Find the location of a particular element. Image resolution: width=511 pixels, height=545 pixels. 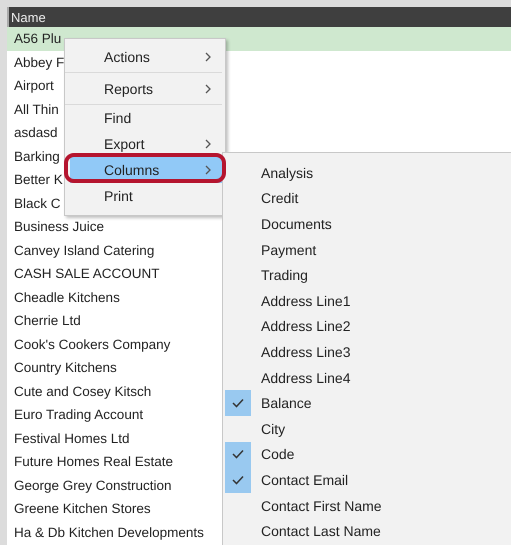

column-header: Name is located at coordinates (259, 17).